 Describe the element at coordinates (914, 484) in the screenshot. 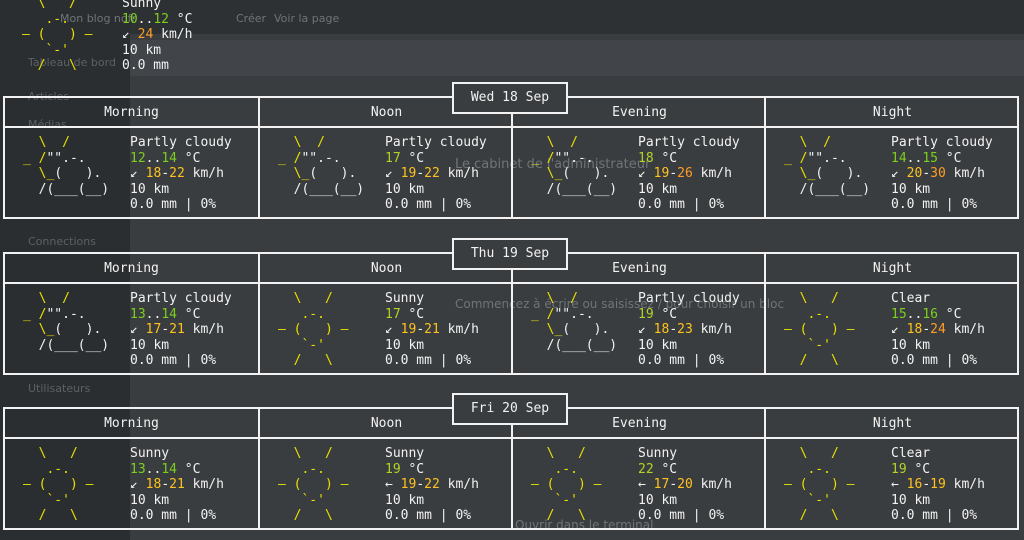

I see `wind-low: 16` at that location.